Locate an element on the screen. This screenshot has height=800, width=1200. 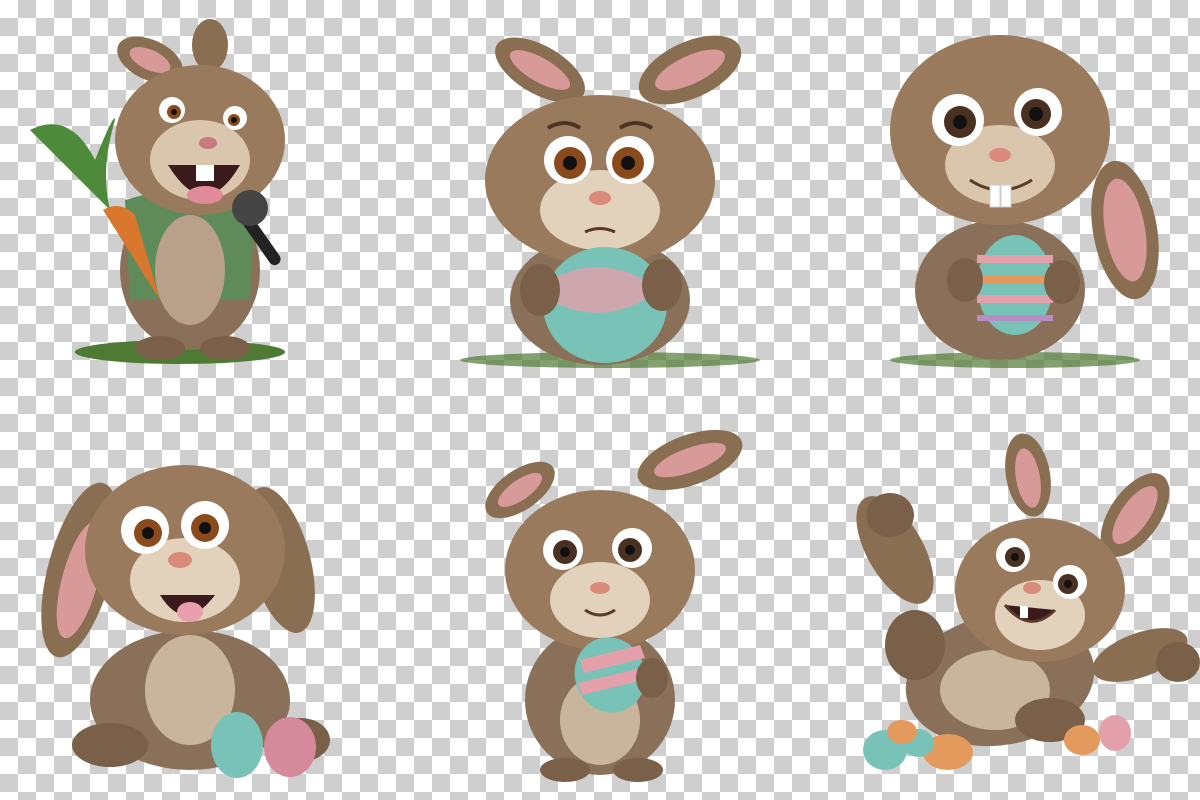
right-ear is located at coordinates (210, 45).